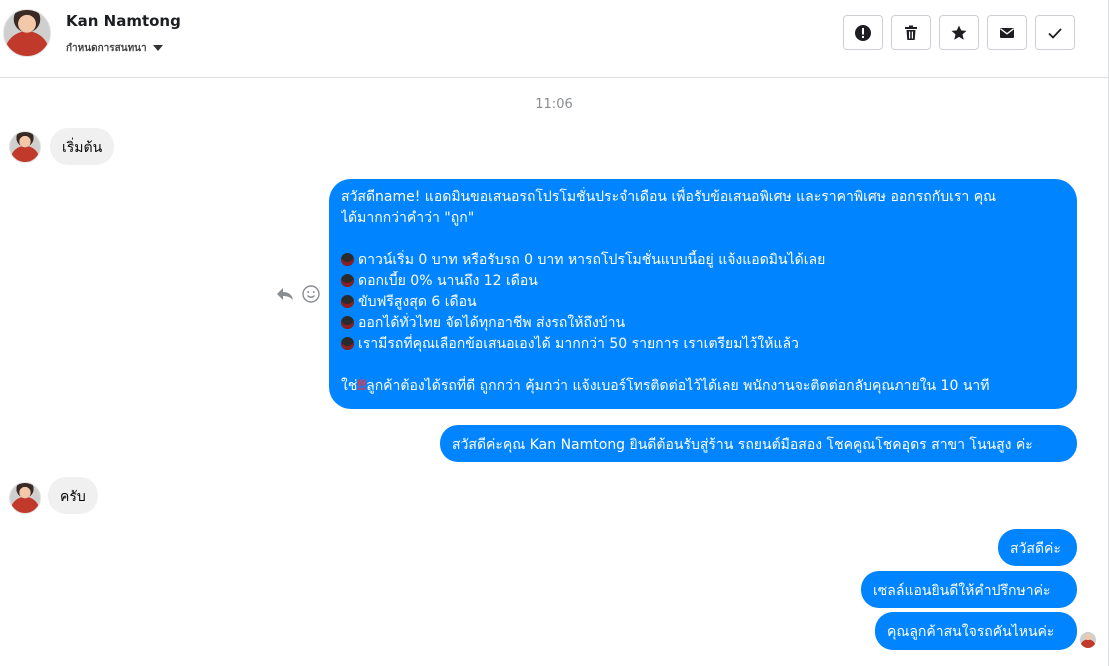  I want to click on conversation-status-label: กำหนดการสนทนา, so click(106, 48).